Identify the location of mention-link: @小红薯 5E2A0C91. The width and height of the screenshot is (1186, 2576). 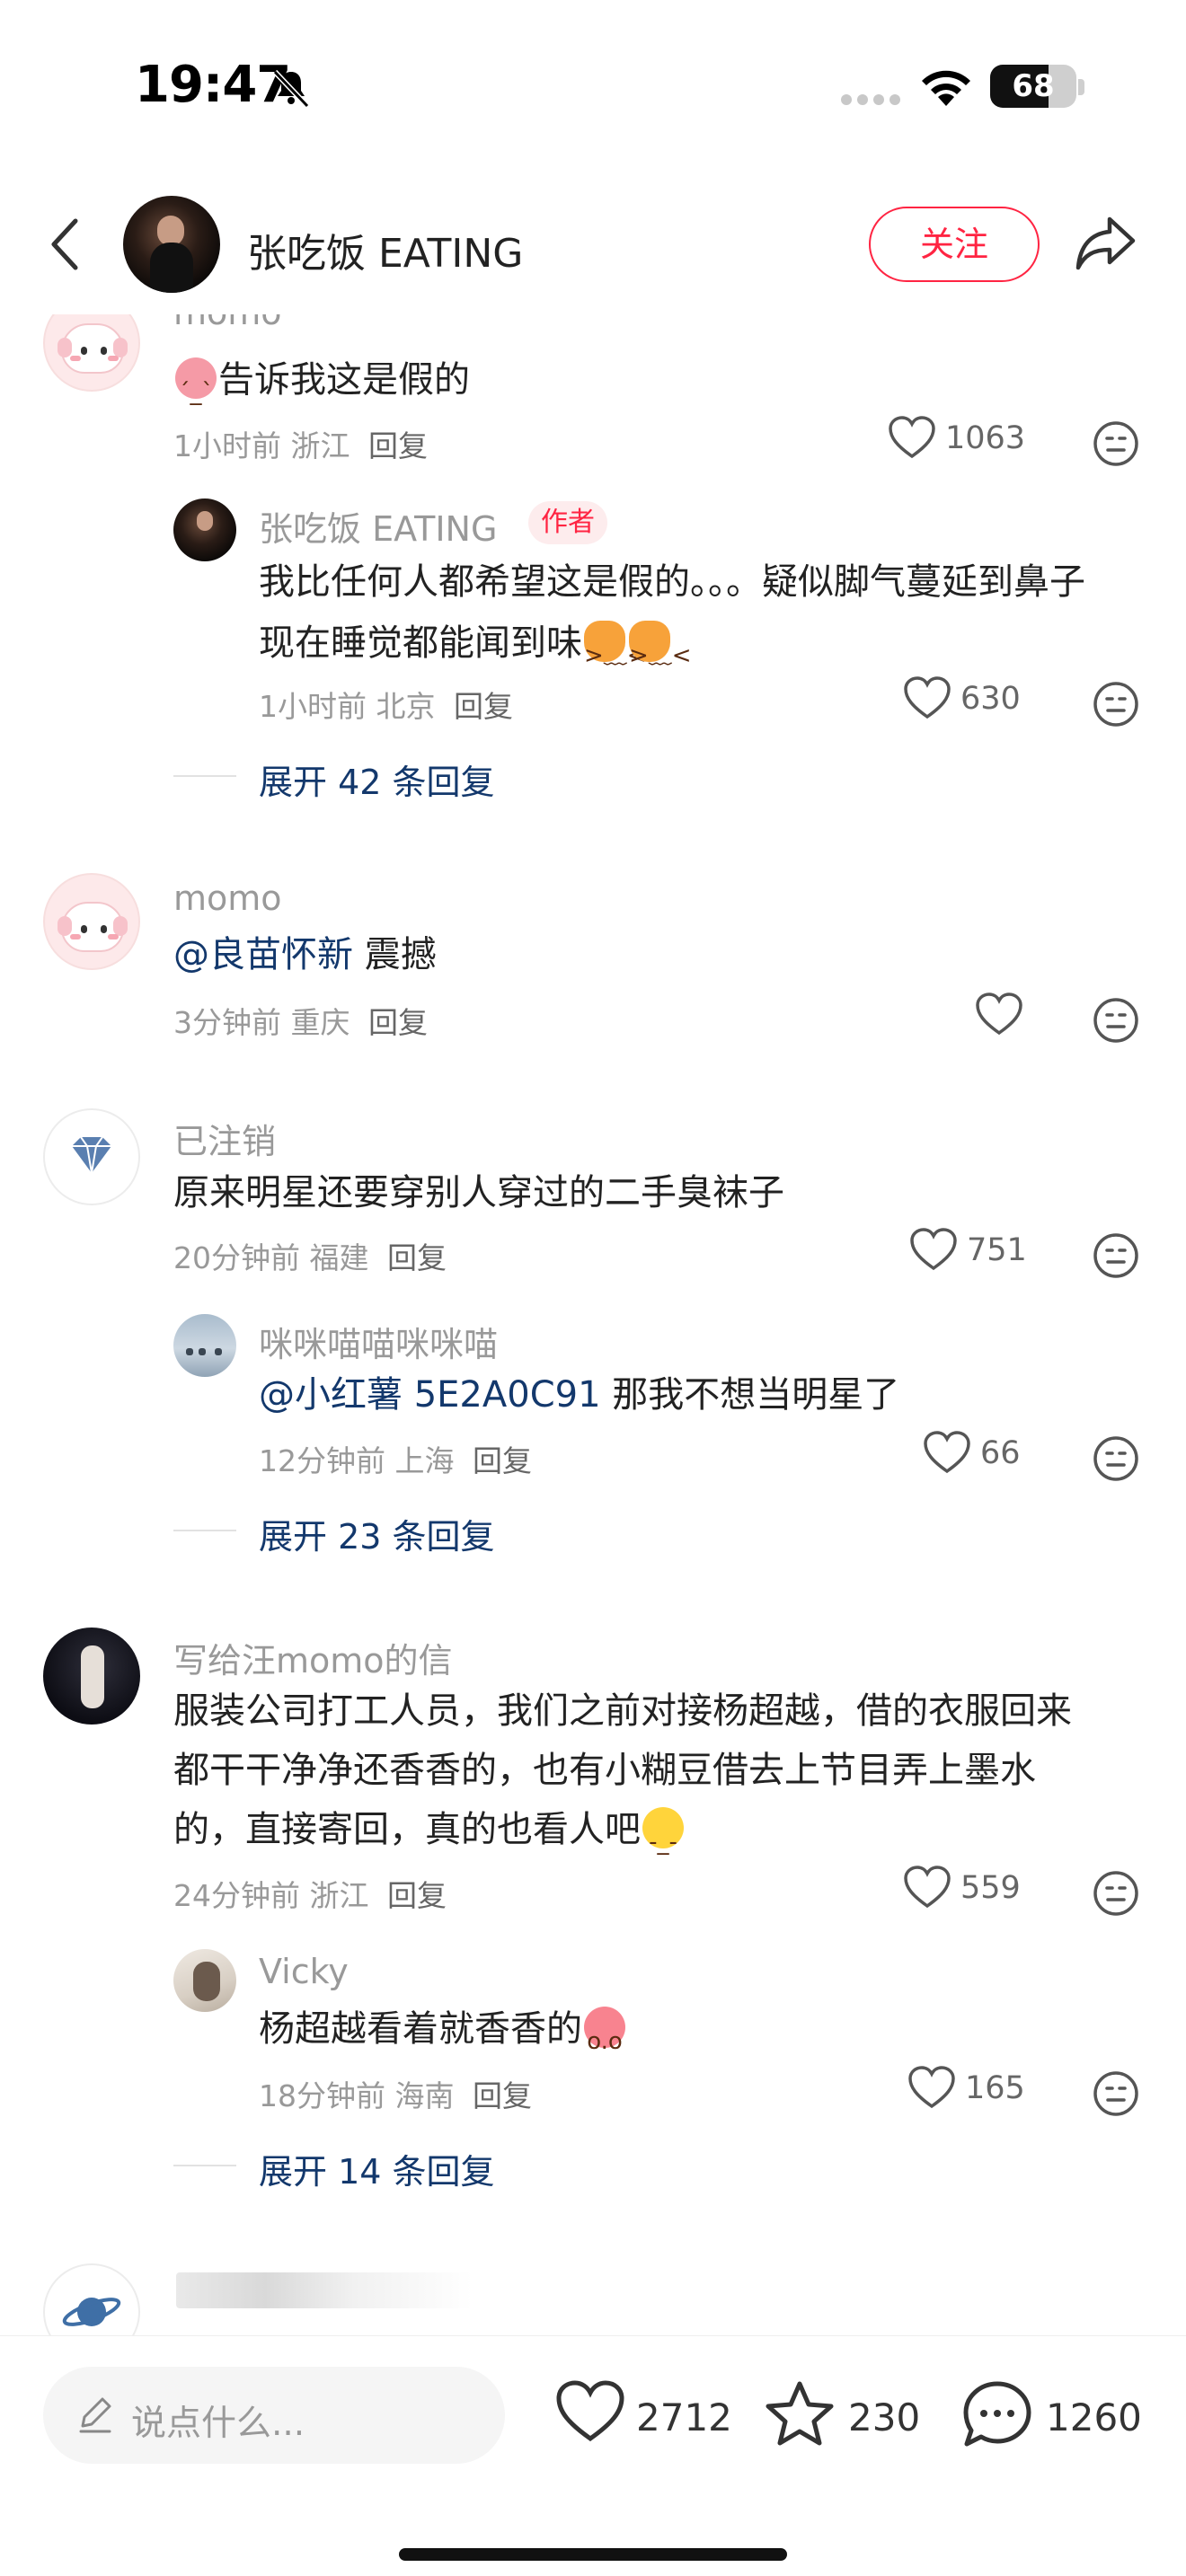
(430, 1395).